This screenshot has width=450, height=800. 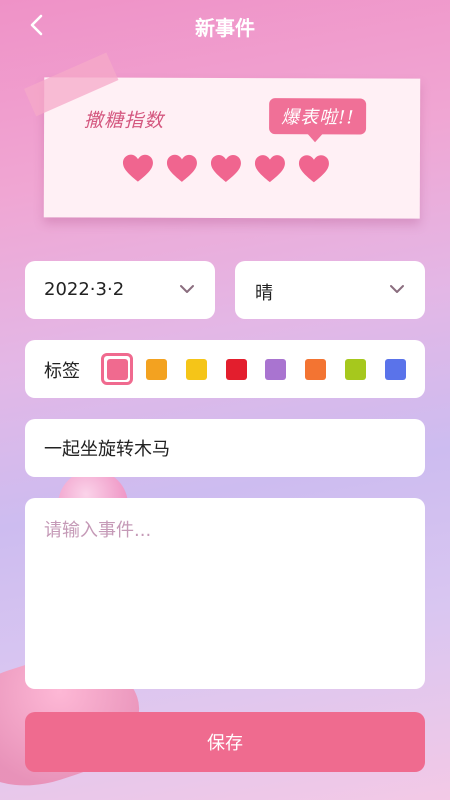 I want to click on sweetness-label: 撒糖指数, so click(x=124, y=120).